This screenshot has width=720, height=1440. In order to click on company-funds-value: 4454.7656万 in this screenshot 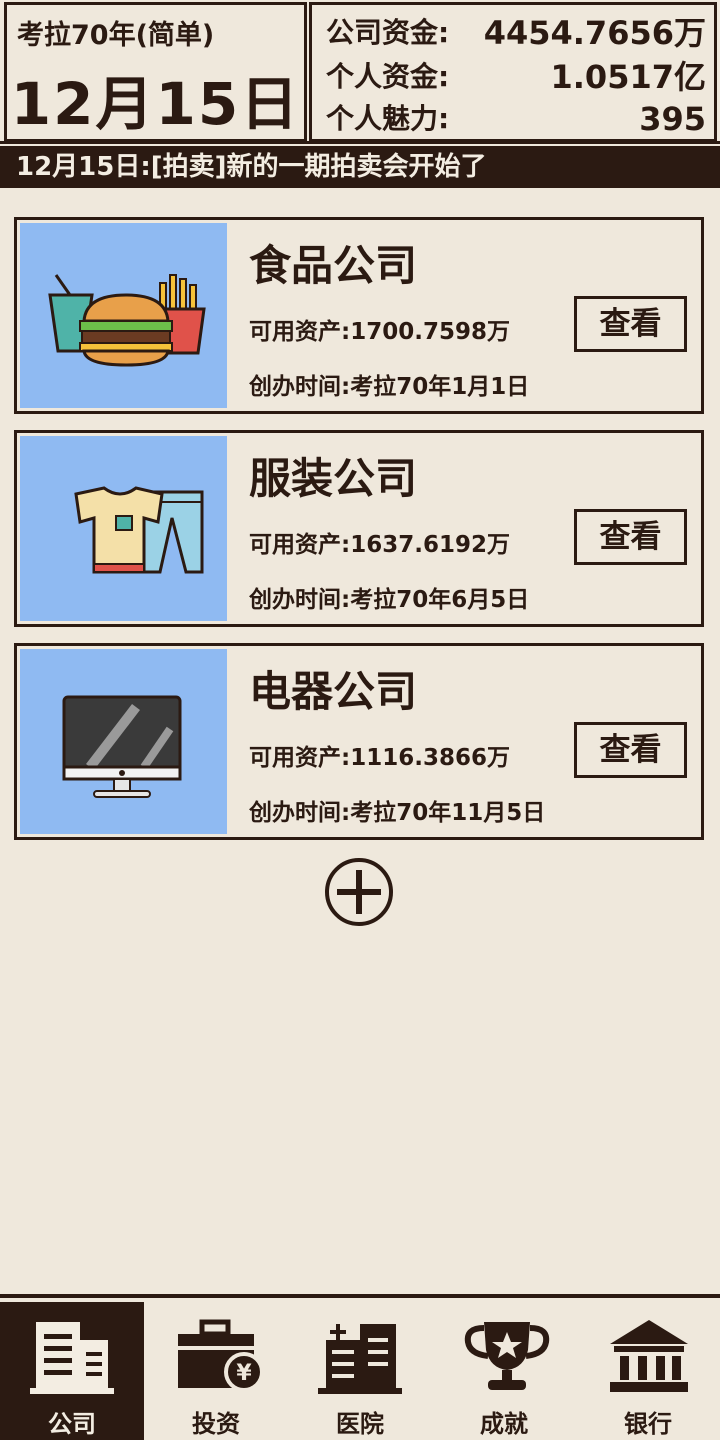, I will do `click(594, 33)`.